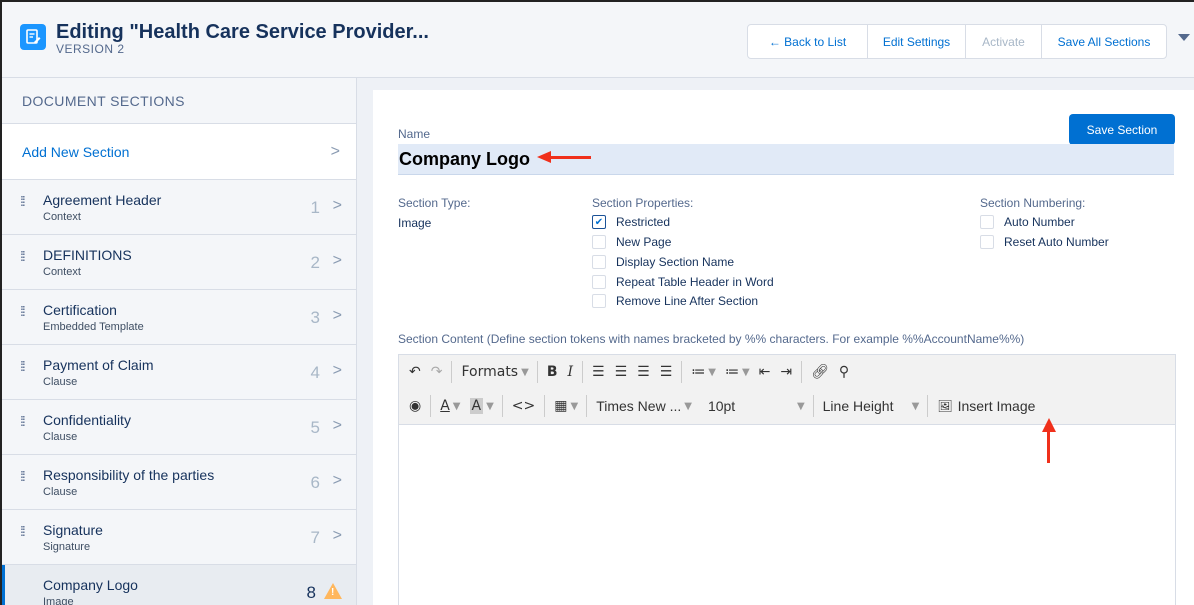 The image size is (1194, 605). Describe the element at coordinates (523, 406) in the screenshot. I see `source-code-icon: <>` at that location.